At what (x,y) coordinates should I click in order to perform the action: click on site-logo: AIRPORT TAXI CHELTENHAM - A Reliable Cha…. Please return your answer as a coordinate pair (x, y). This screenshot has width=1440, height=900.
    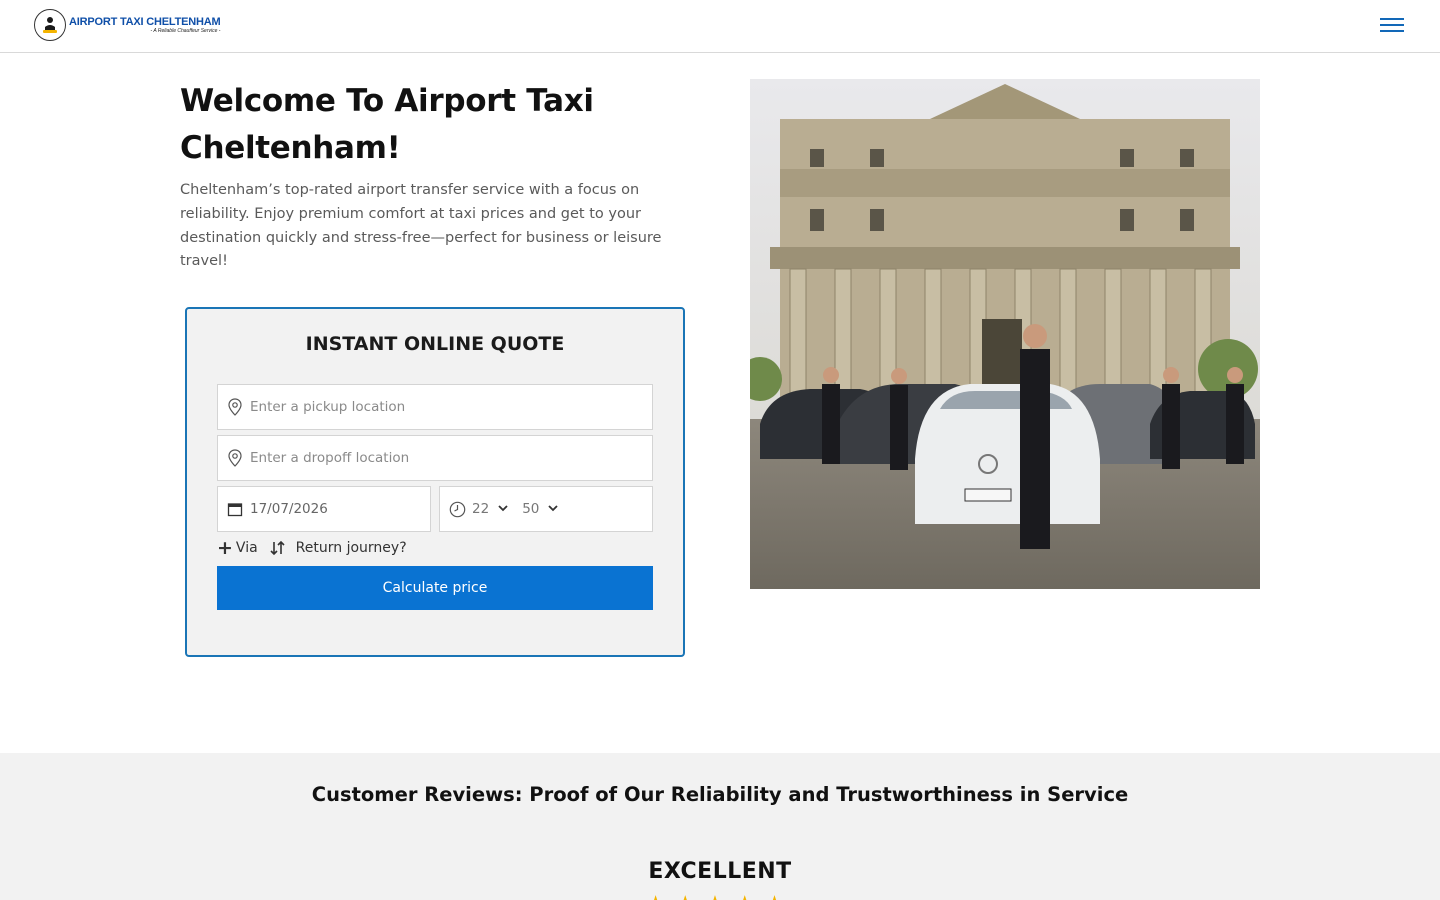
    Looking at the image, I should click on (127, 25).